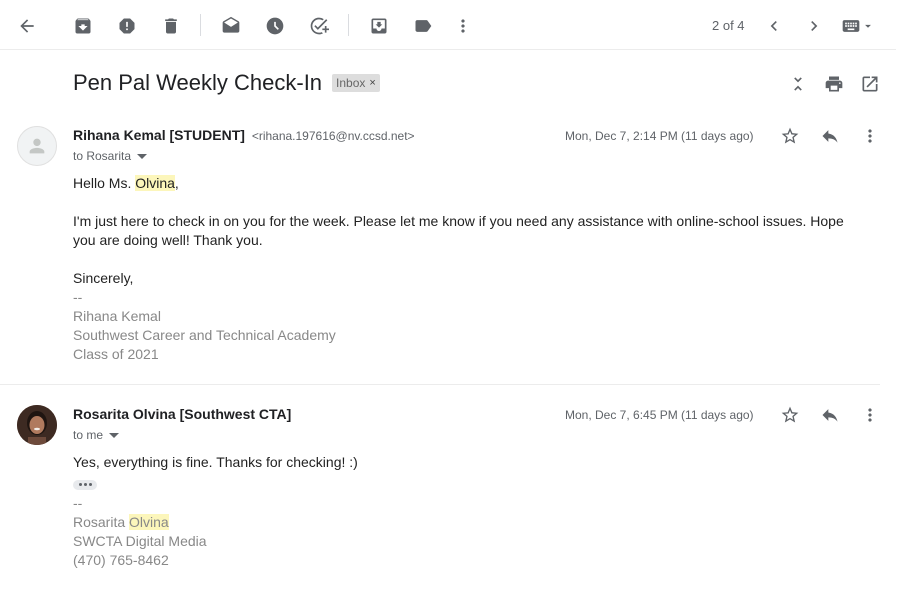 Image resolution: width=911 pixels, height=595 pixels. I want to click on add-to-tasks-button, so click(319, 26).